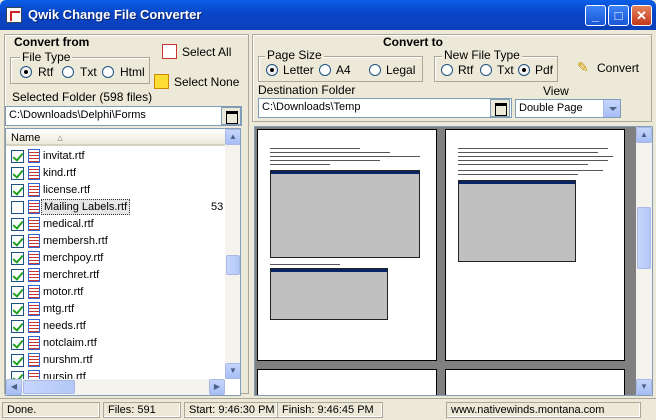 Image resolution: width=656 pixels, height=420 pixels. What do you see at coordinates (115, 173) in the screenshot?
I see `file-list-item: kind.rtf` at bounding box center [115, 173].